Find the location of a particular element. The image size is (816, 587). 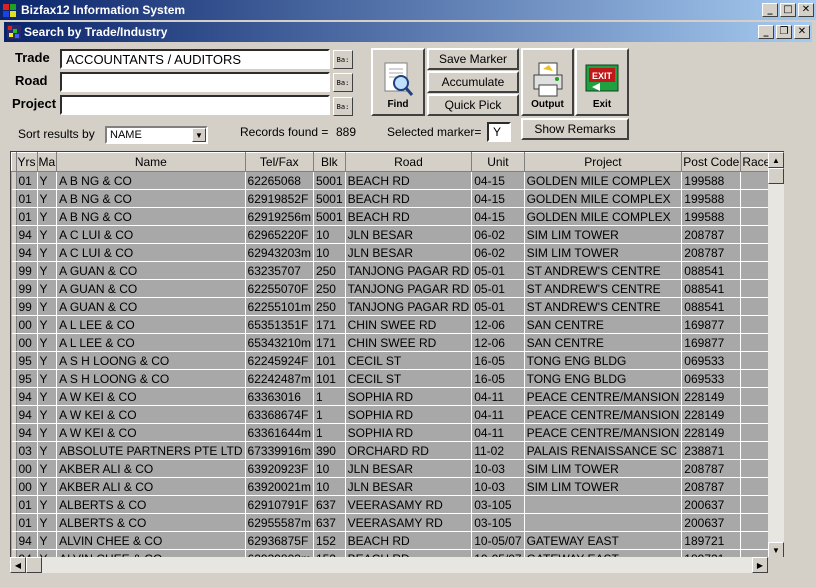

column-header: Post Code is located at coordinates (711, 162).